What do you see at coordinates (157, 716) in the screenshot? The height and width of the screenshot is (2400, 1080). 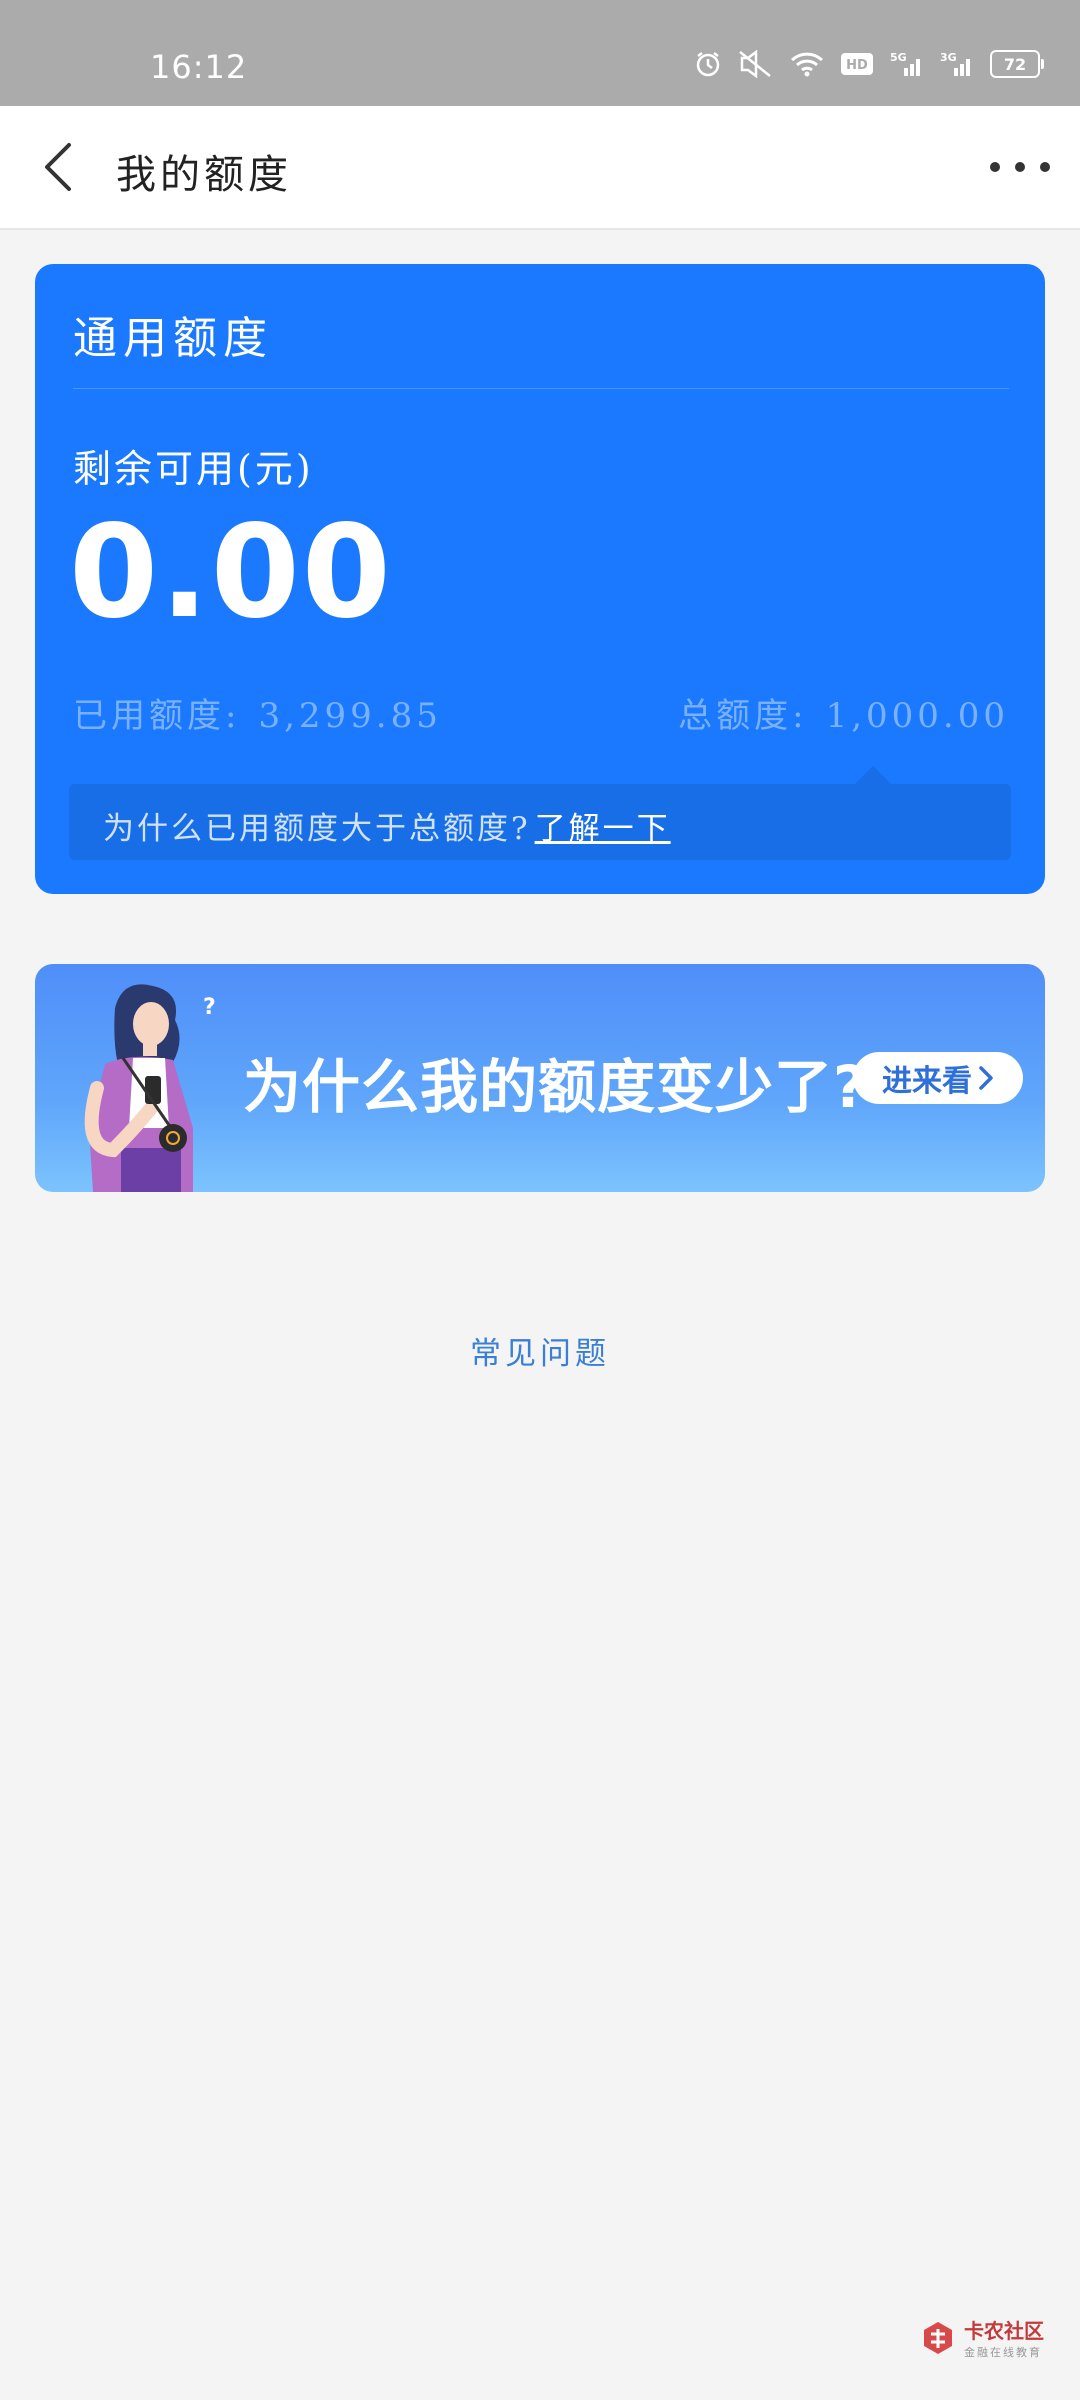 I see `used-quota-label: 已用额度:` at bounding box center [157, 716].